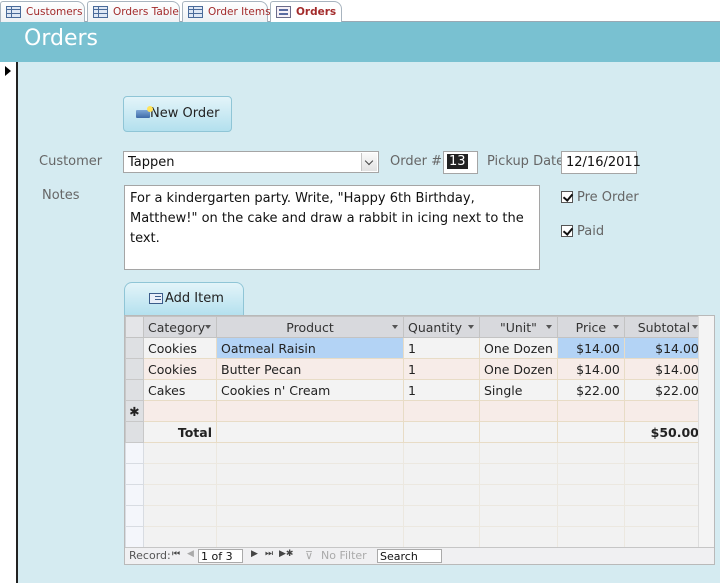 This screenshot has width=720, height=583. What do you see at coordinates (706, 432) in the screenshot?
I see `vertical-scrollbar-track` at bounding box center [706, 432].